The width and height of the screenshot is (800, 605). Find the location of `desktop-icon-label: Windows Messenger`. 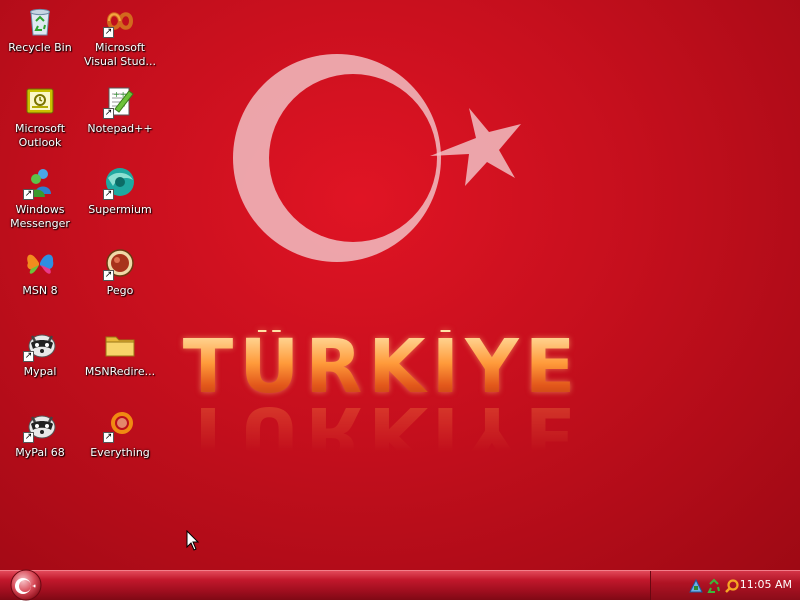

desktop-icon-label: Windows Messenger is located at coordinates (40, 216).